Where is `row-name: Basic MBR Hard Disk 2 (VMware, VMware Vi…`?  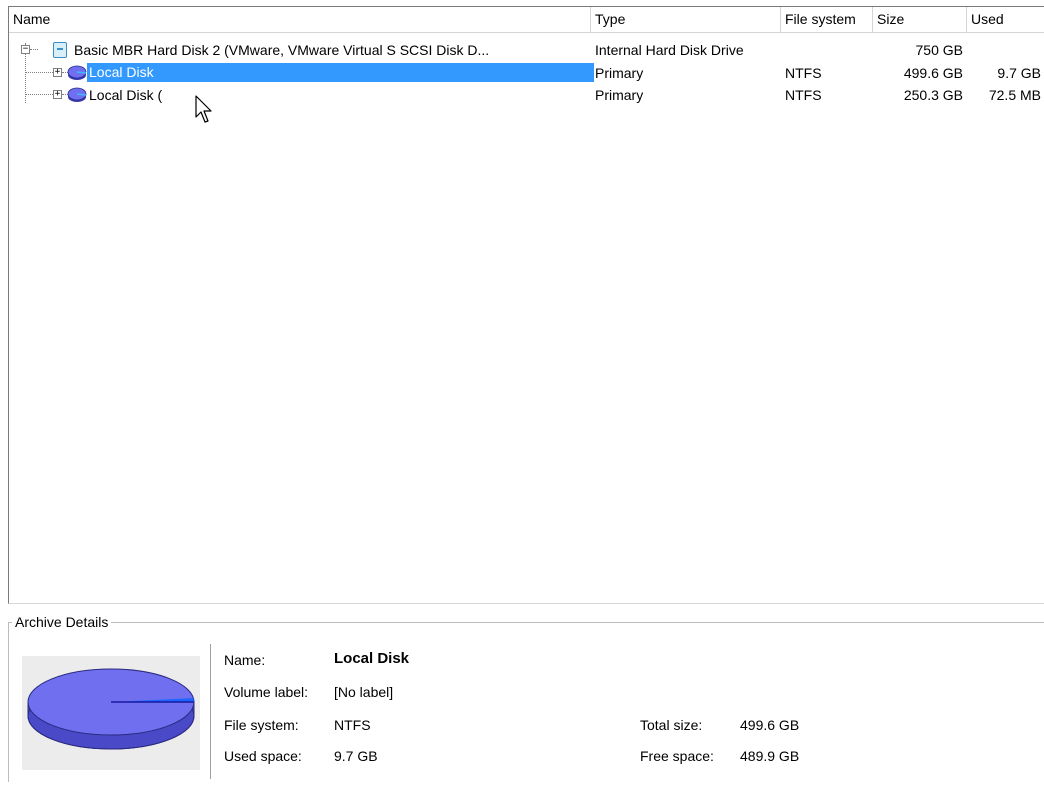 row-name: Basic MBR Hard Disk 2 (VMware, VMware Vi… is located at coordinates (282, 50).